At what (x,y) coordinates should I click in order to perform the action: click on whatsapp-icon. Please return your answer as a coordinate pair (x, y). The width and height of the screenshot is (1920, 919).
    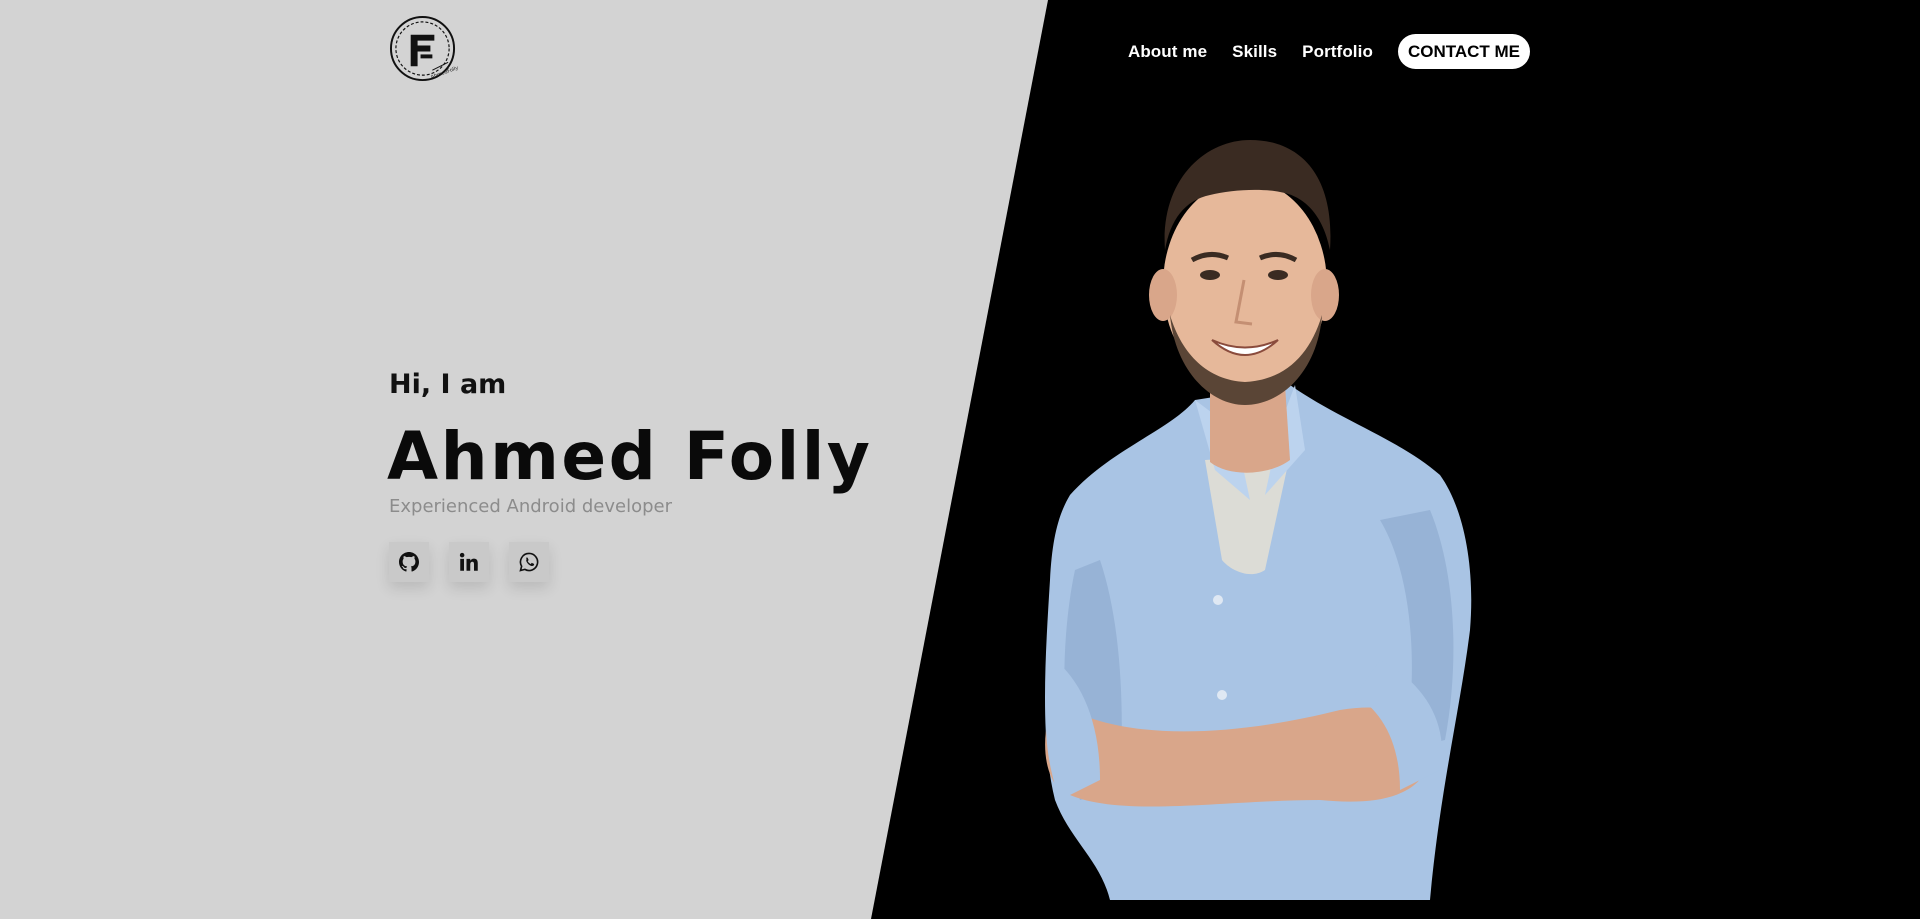
    Looking at the image, I should click on (529, 562).